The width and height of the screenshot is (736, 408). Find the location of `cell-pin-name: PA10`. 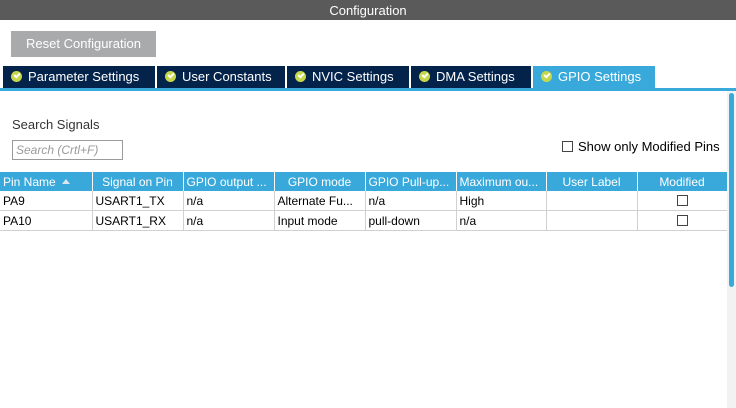

cell-pin-name: PA10 is located at coordinates (46, 220).